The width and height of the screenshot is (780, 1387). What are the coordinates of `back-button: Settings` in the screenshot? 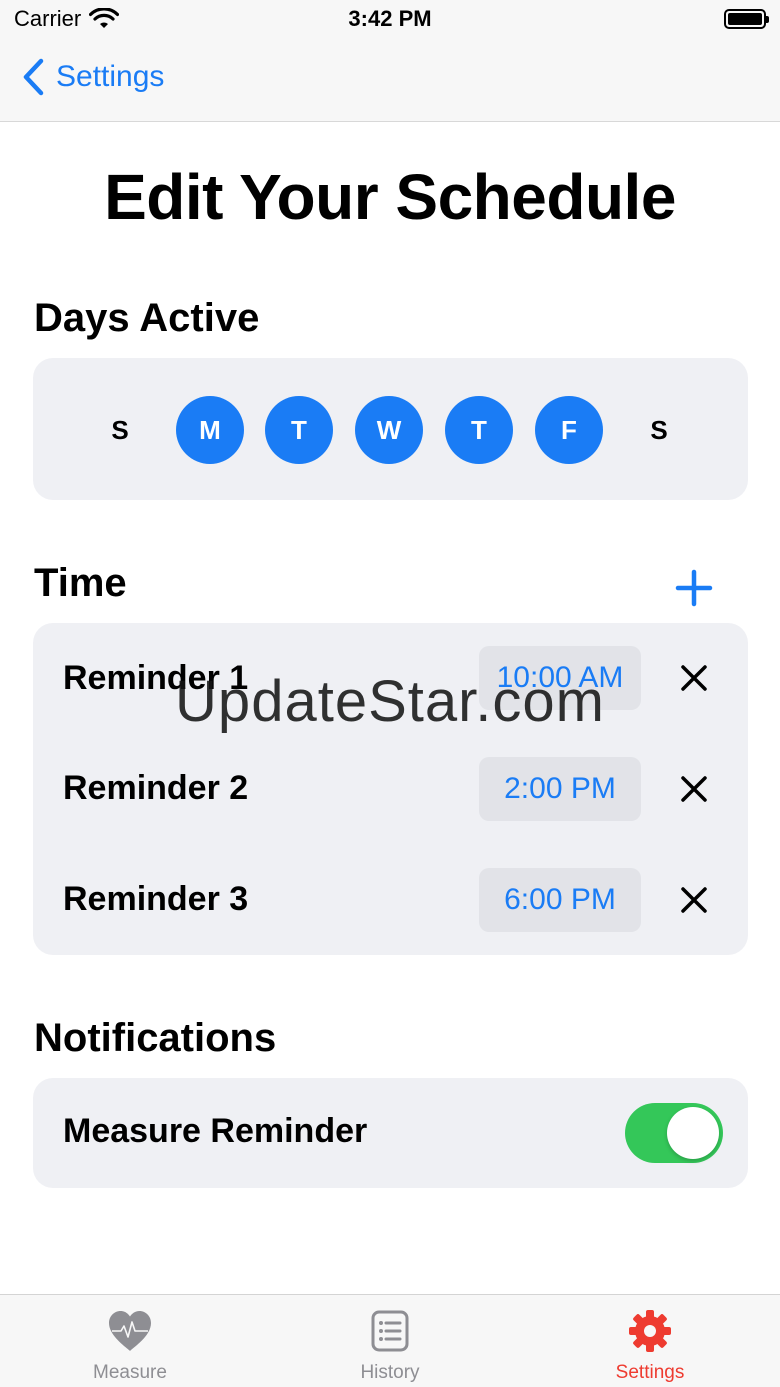 It's located at (93, 77).